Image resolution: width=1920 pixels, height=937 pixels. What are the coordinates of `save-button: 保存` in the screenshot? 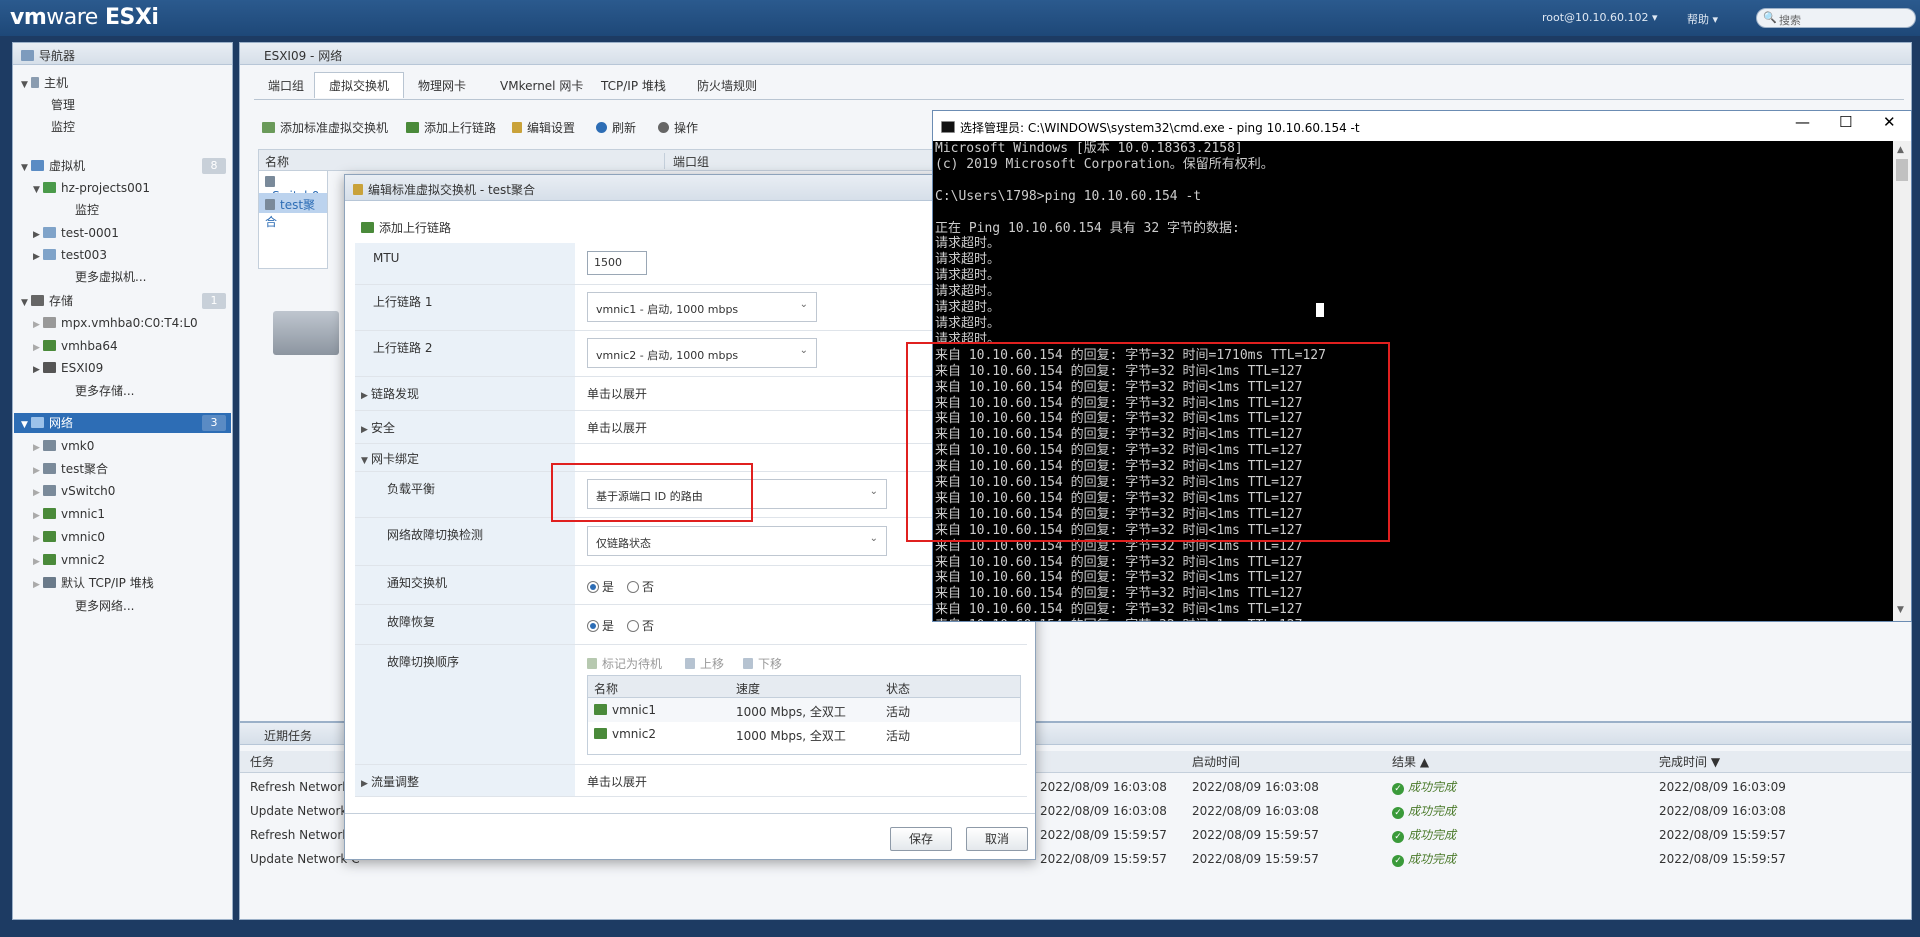 It's located at (921, 839).